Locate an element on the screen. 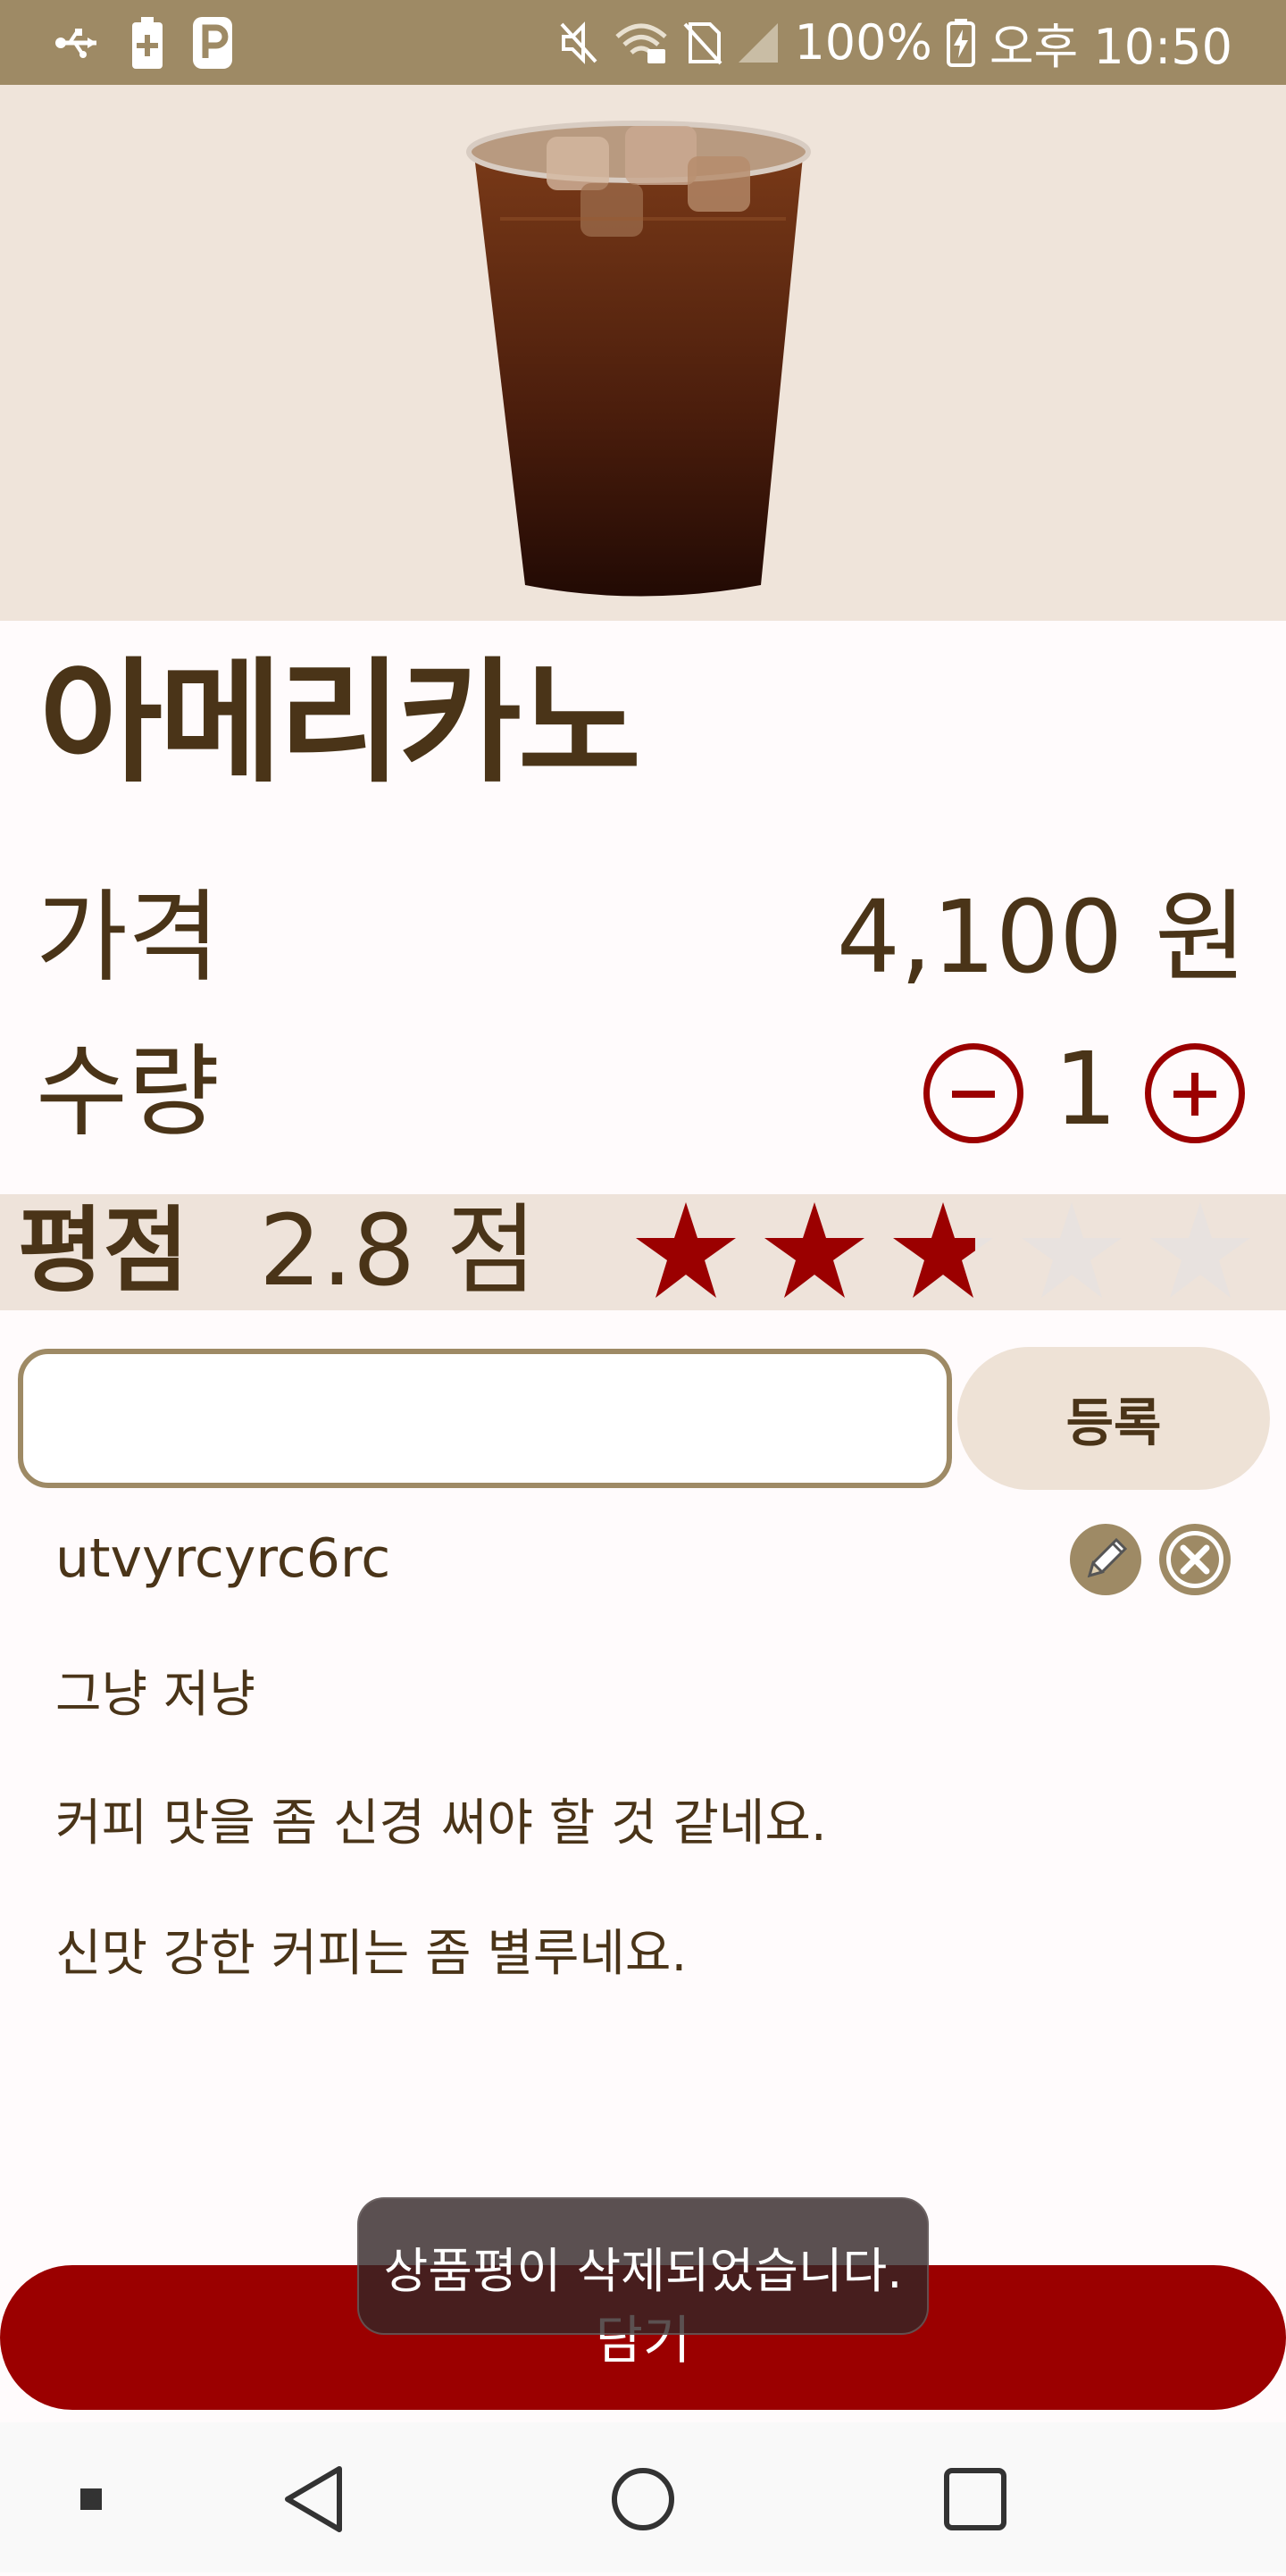 The width and height of the screenshot is (1286, 2576). pencil-icon is located at coordinates (1107, 1558).